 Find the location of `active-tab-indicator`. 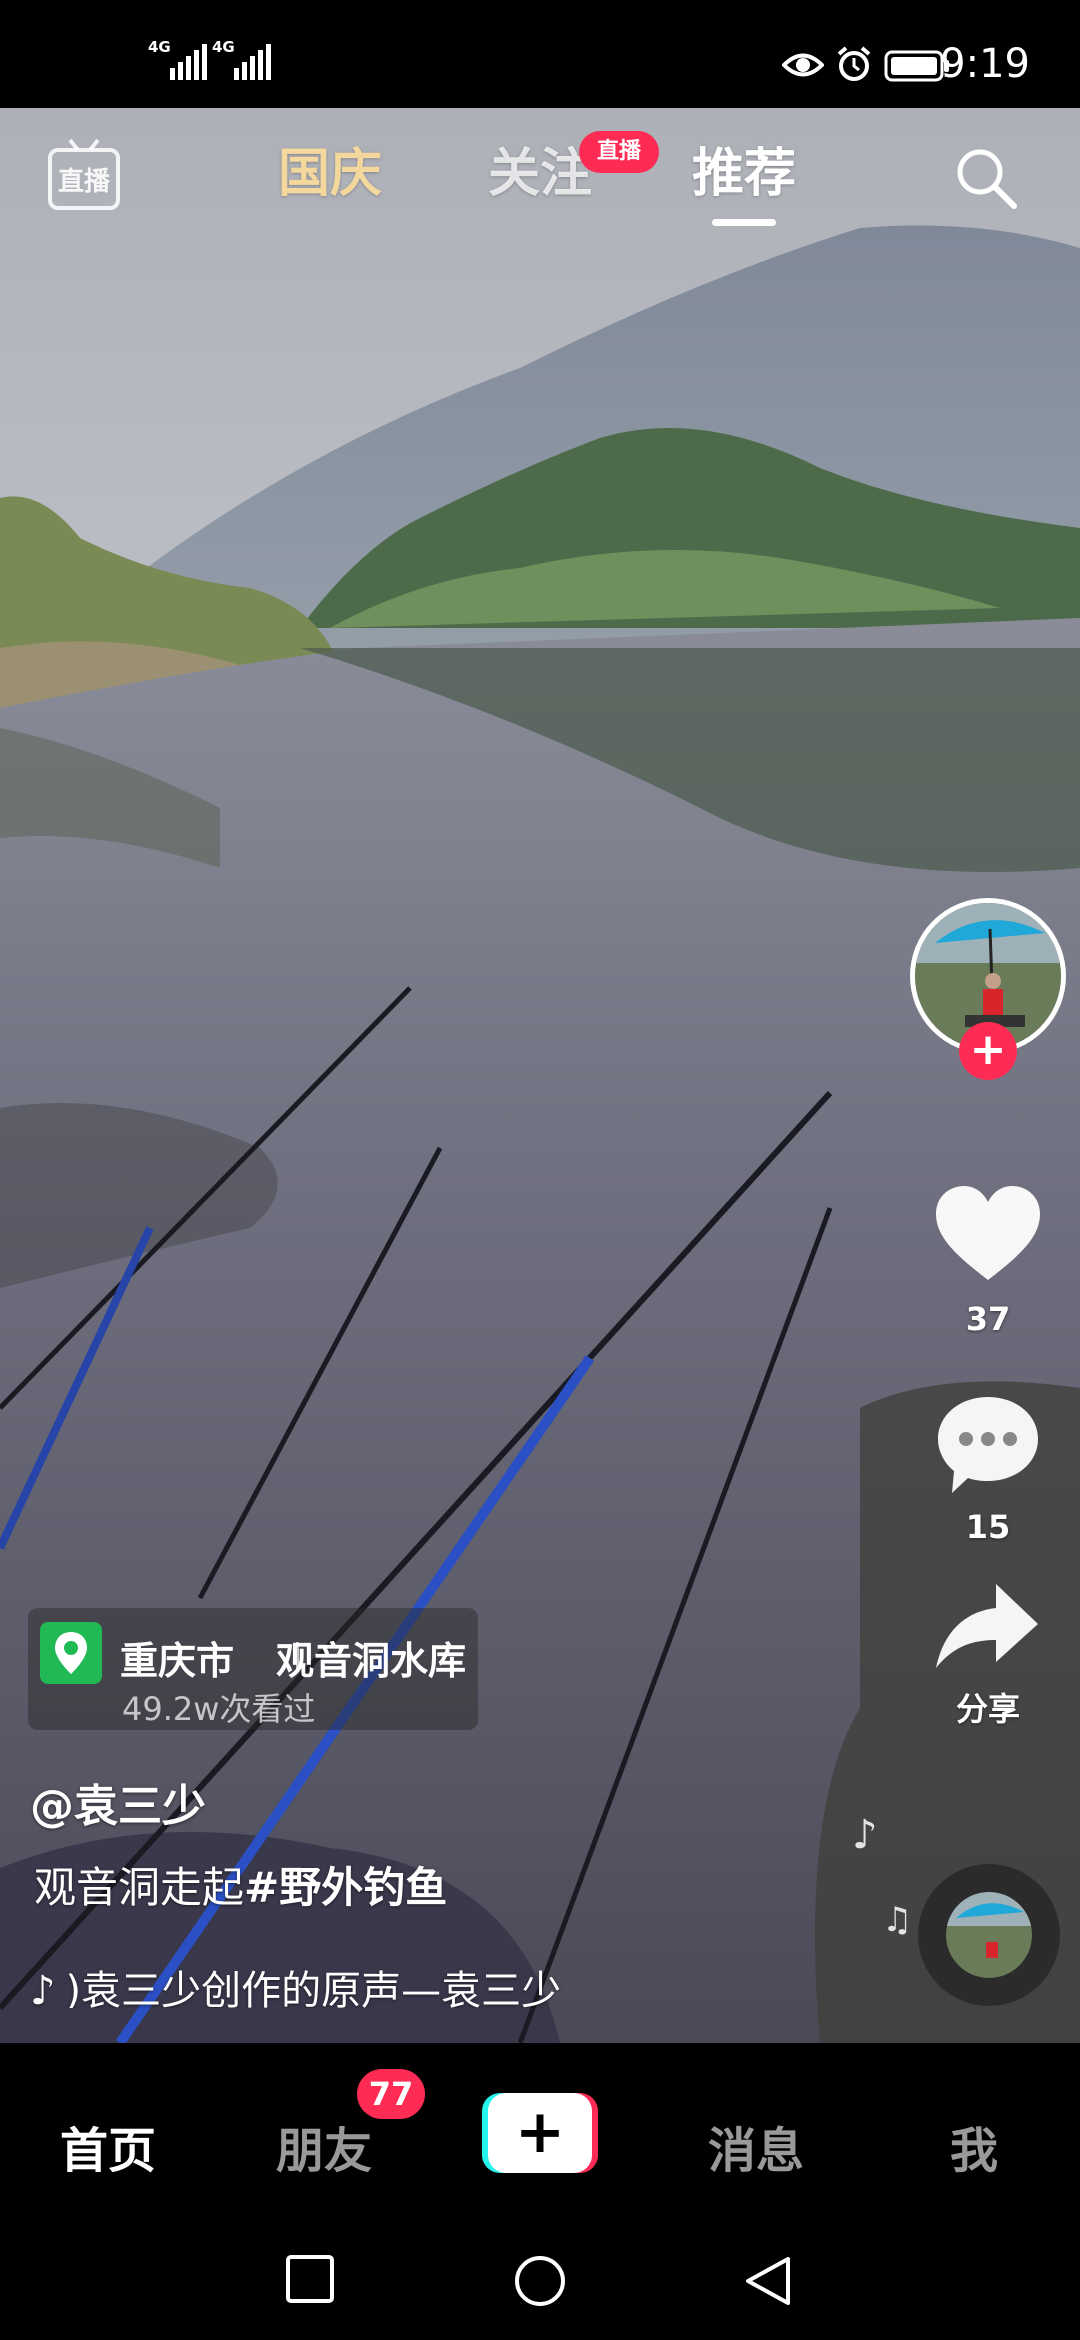

active-tab-indicator is located at coordinates (744, 222).